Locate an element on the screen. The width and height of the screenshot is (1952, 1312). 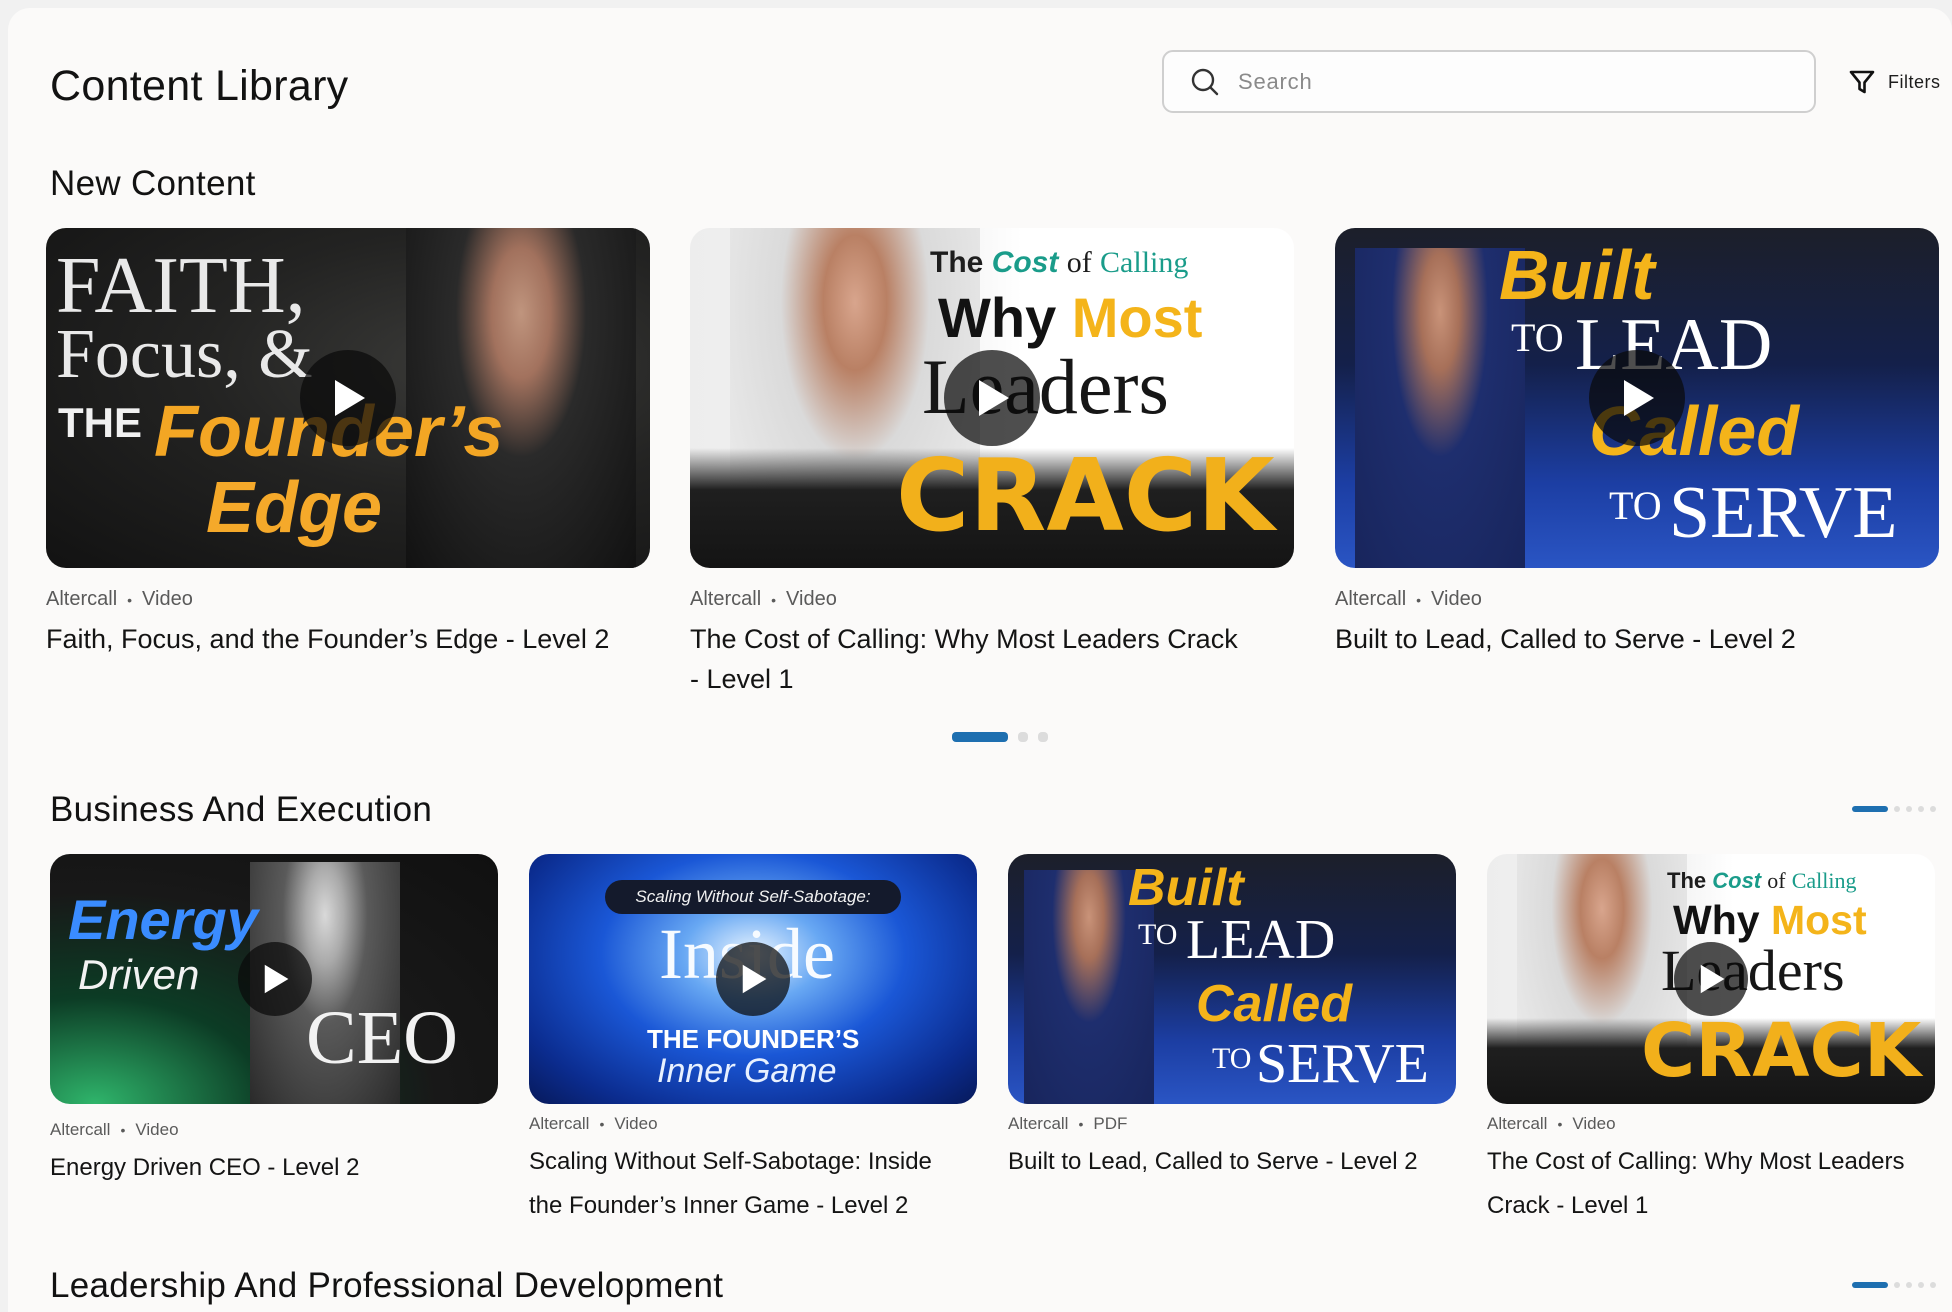
carousel-pagination-business is located at coordinates (1894, 809).